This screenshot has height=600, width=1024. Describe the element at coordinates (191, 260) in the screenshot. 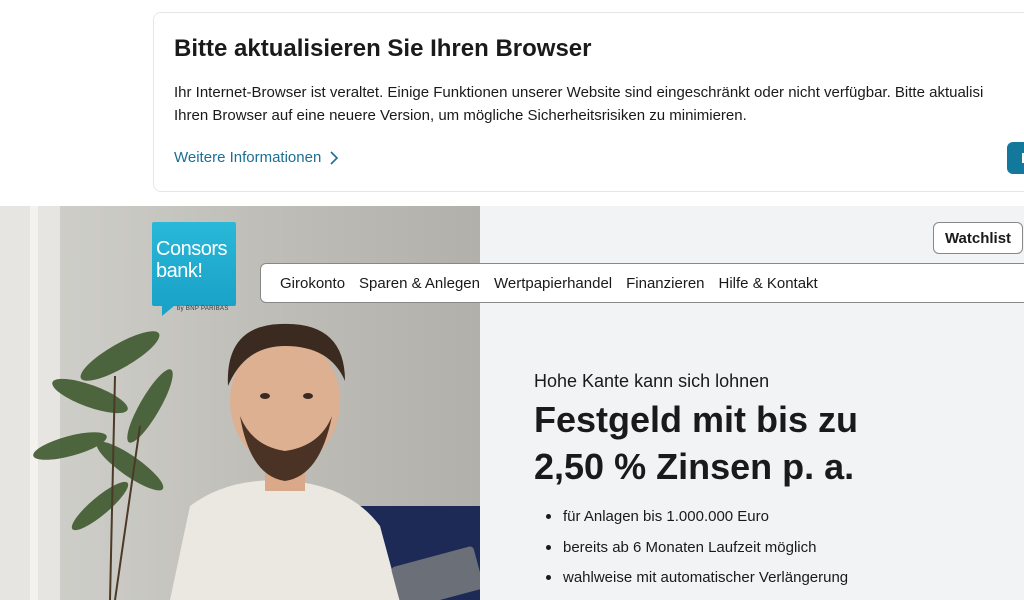

I see `logo-text: Consors bank!` at that location.